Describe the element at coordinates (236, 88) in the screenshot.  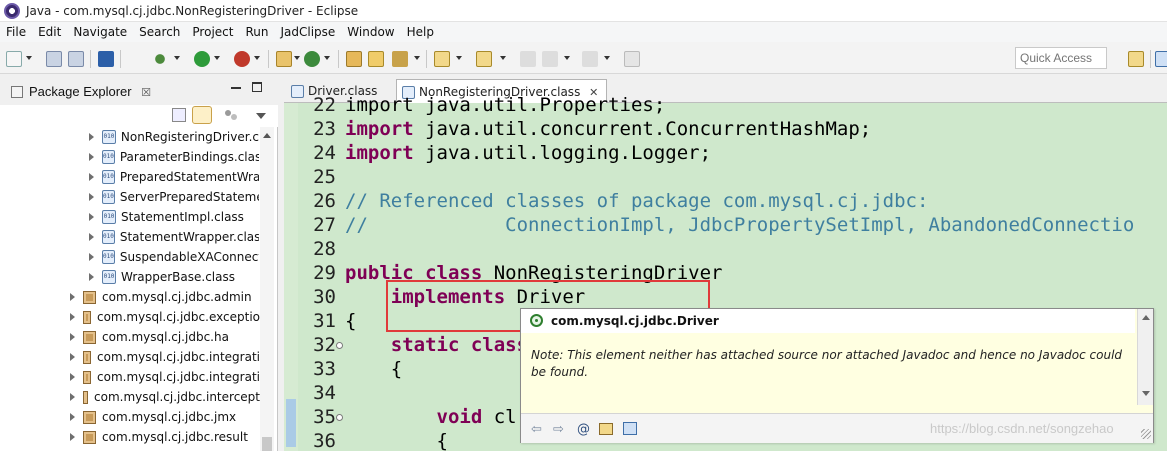
I see `minimize-icon` at that location.